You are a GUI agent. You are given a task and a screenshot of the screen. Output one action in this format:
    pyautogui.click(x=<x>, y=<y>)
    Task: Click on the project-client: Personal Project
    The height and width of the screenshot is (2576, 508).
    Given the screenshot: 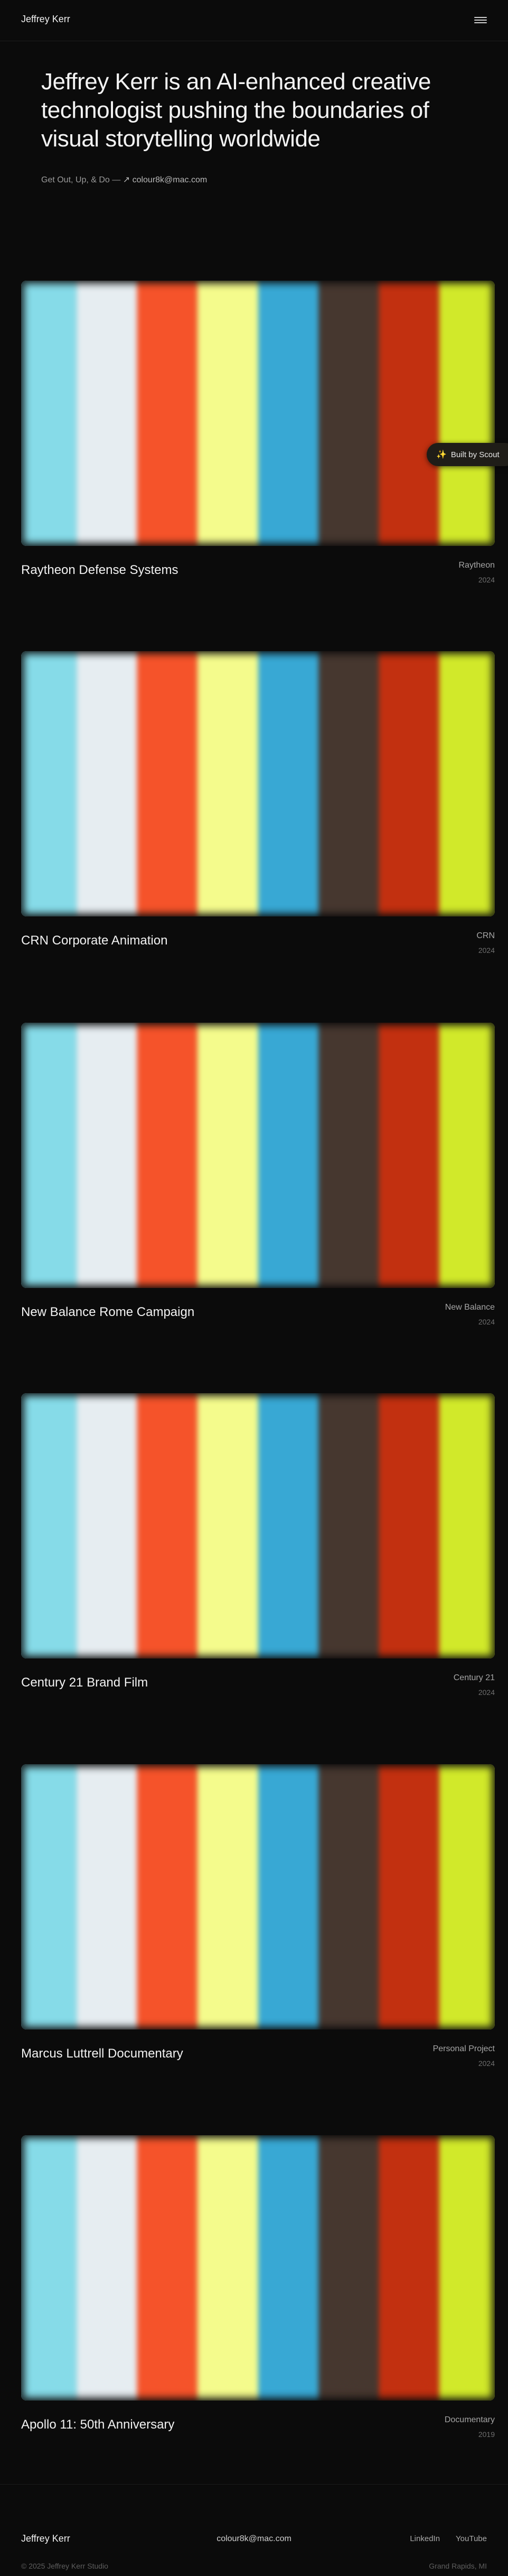 What is the action you would take?
    pyautogui.click(x=463, y=2048)
    